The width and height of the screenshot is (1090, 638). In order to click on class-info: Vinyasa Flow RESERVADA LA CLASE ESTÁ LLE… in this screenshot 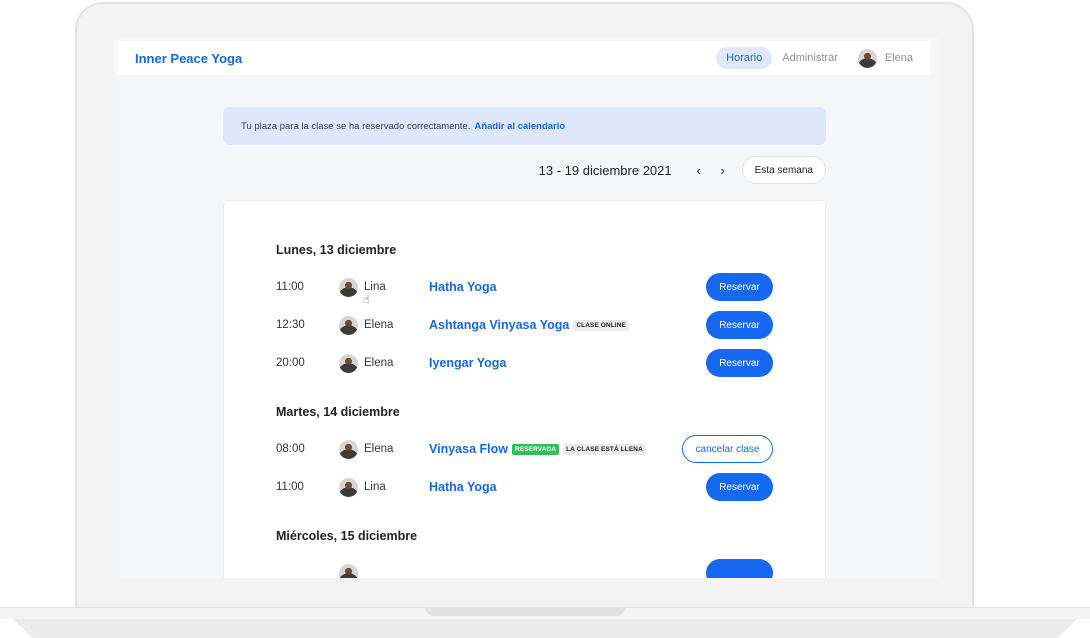, I will do `click(555, 449)`.